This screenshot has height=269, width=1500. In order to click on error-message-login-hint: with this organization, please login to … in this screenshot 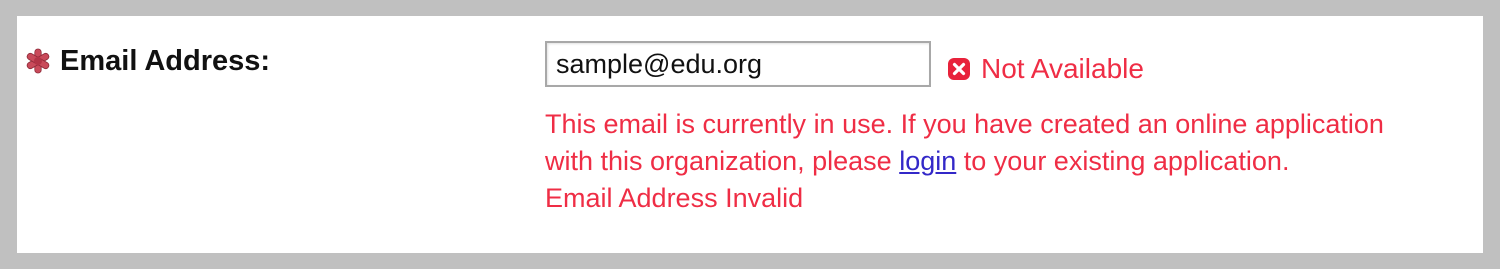, I will do `click(1010, 161)`.